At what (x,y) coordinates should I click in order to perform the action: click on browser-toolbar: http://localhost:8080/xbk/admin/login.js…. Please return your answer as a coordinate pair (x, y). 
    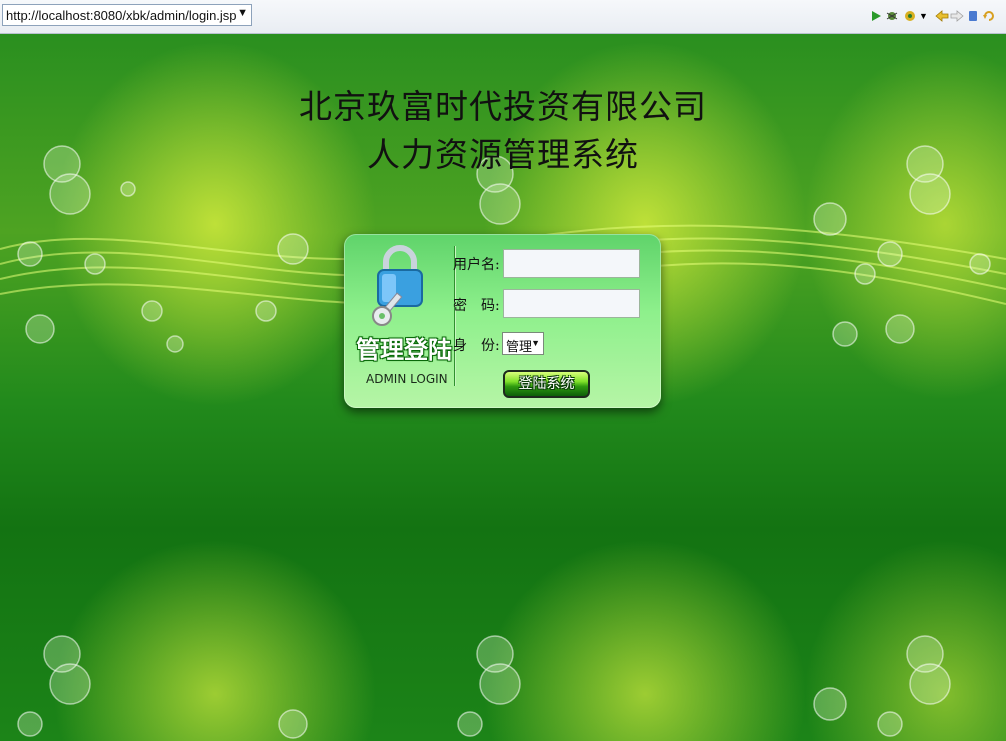
    Looking at the image, I should click on (503, 17).